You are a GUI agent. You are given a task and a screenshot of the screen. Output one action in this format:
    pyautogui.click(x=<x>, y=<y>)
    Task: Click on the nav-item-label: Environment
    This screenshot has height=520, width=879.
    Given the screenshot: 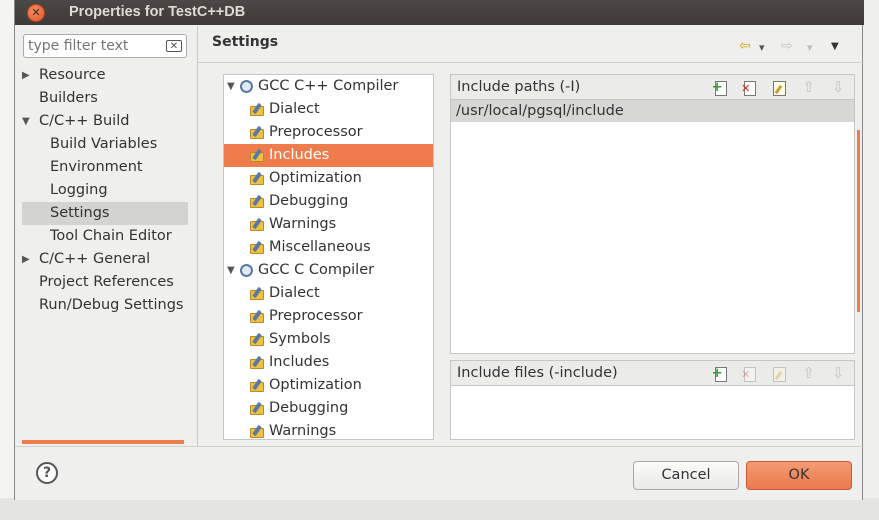 What is the action you would take?
    pyautogui.click(x=96, y=167)
    